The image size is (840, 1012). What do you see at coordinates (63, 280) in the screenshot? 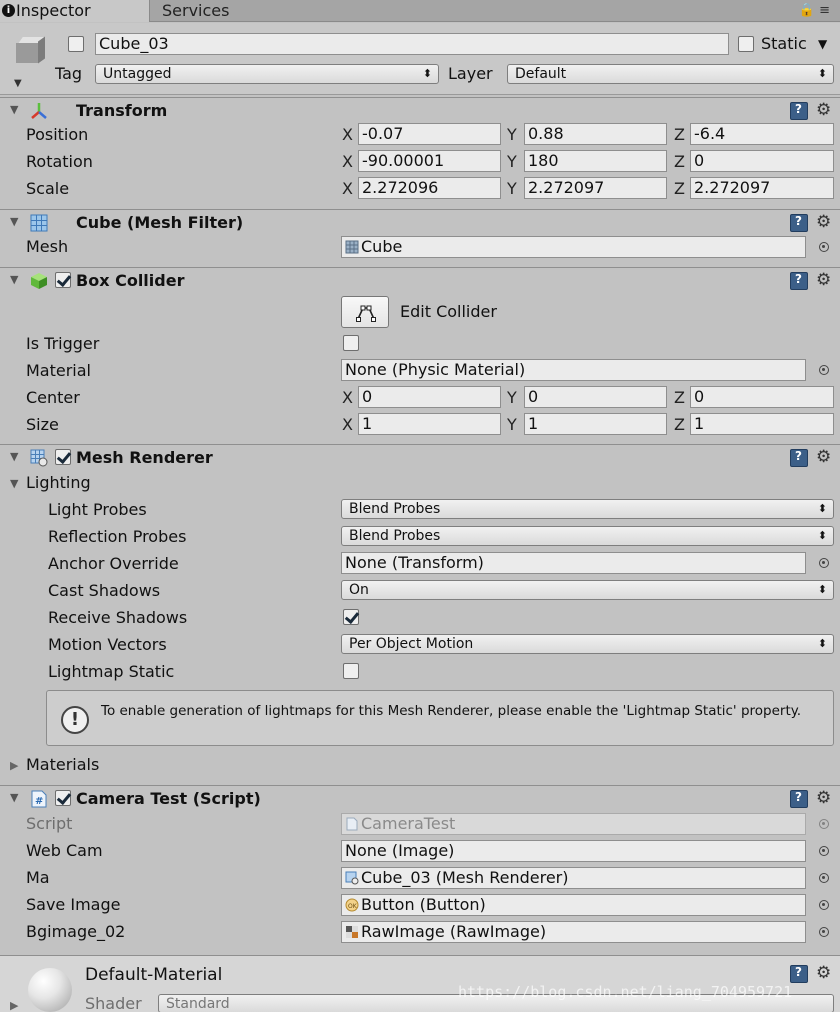
I see `box-collider-enabled-checkbox` at bounding box center [63, 280].